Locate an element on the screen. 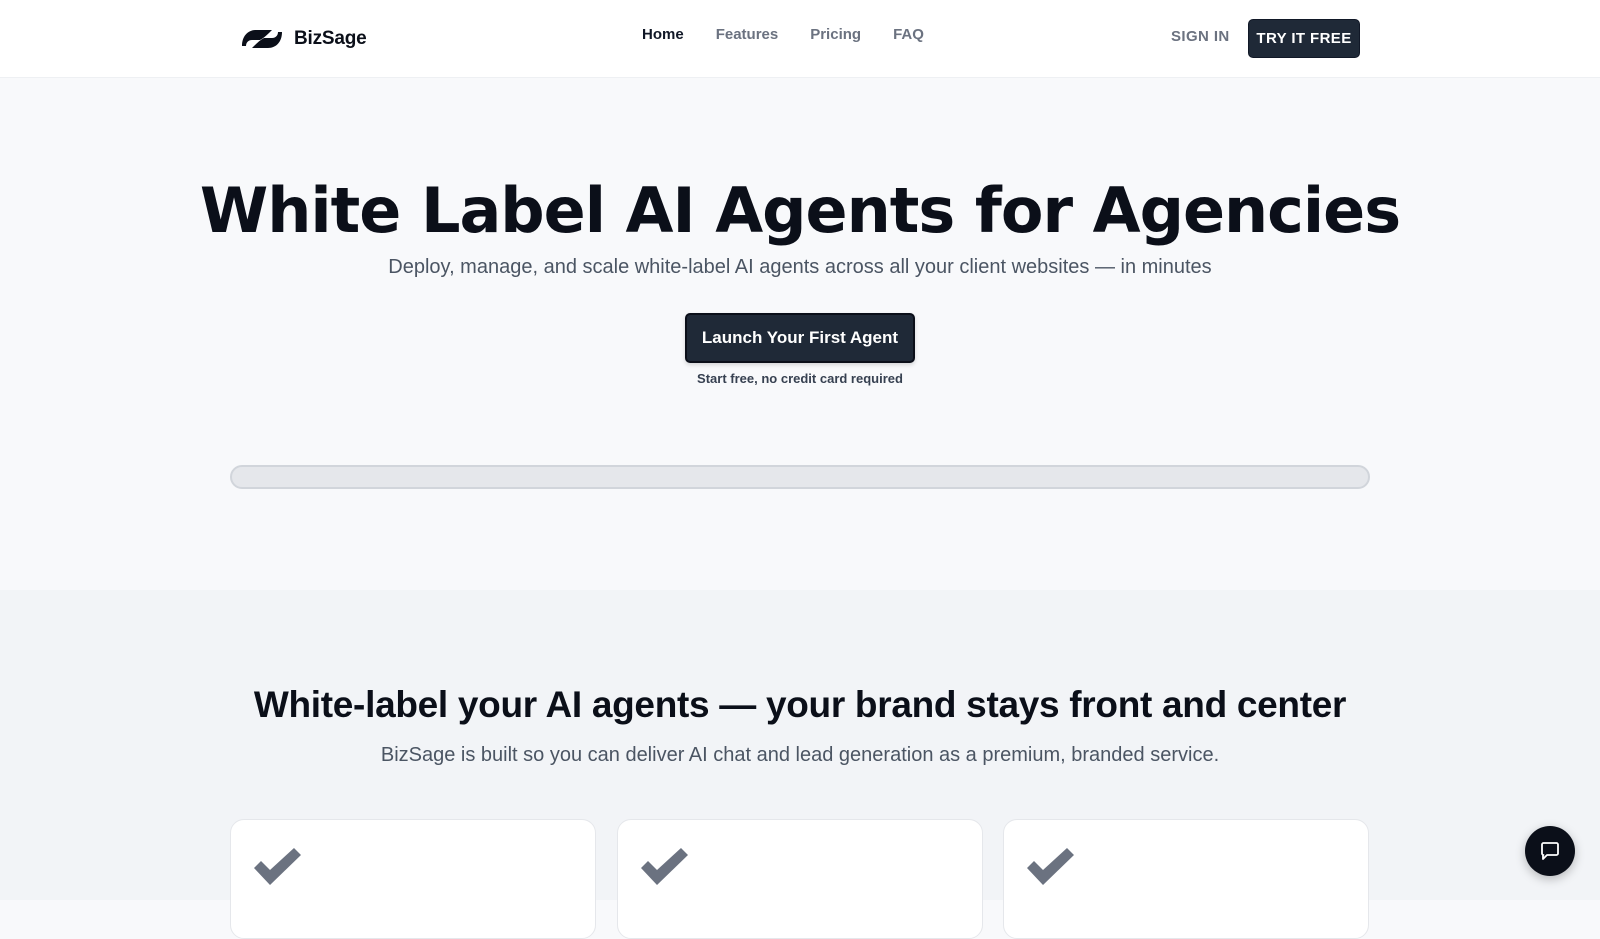 The width and height of the screenshot is (1600, 939). cta-note: Start free, no credit card required is located at coordinates (800, 378).